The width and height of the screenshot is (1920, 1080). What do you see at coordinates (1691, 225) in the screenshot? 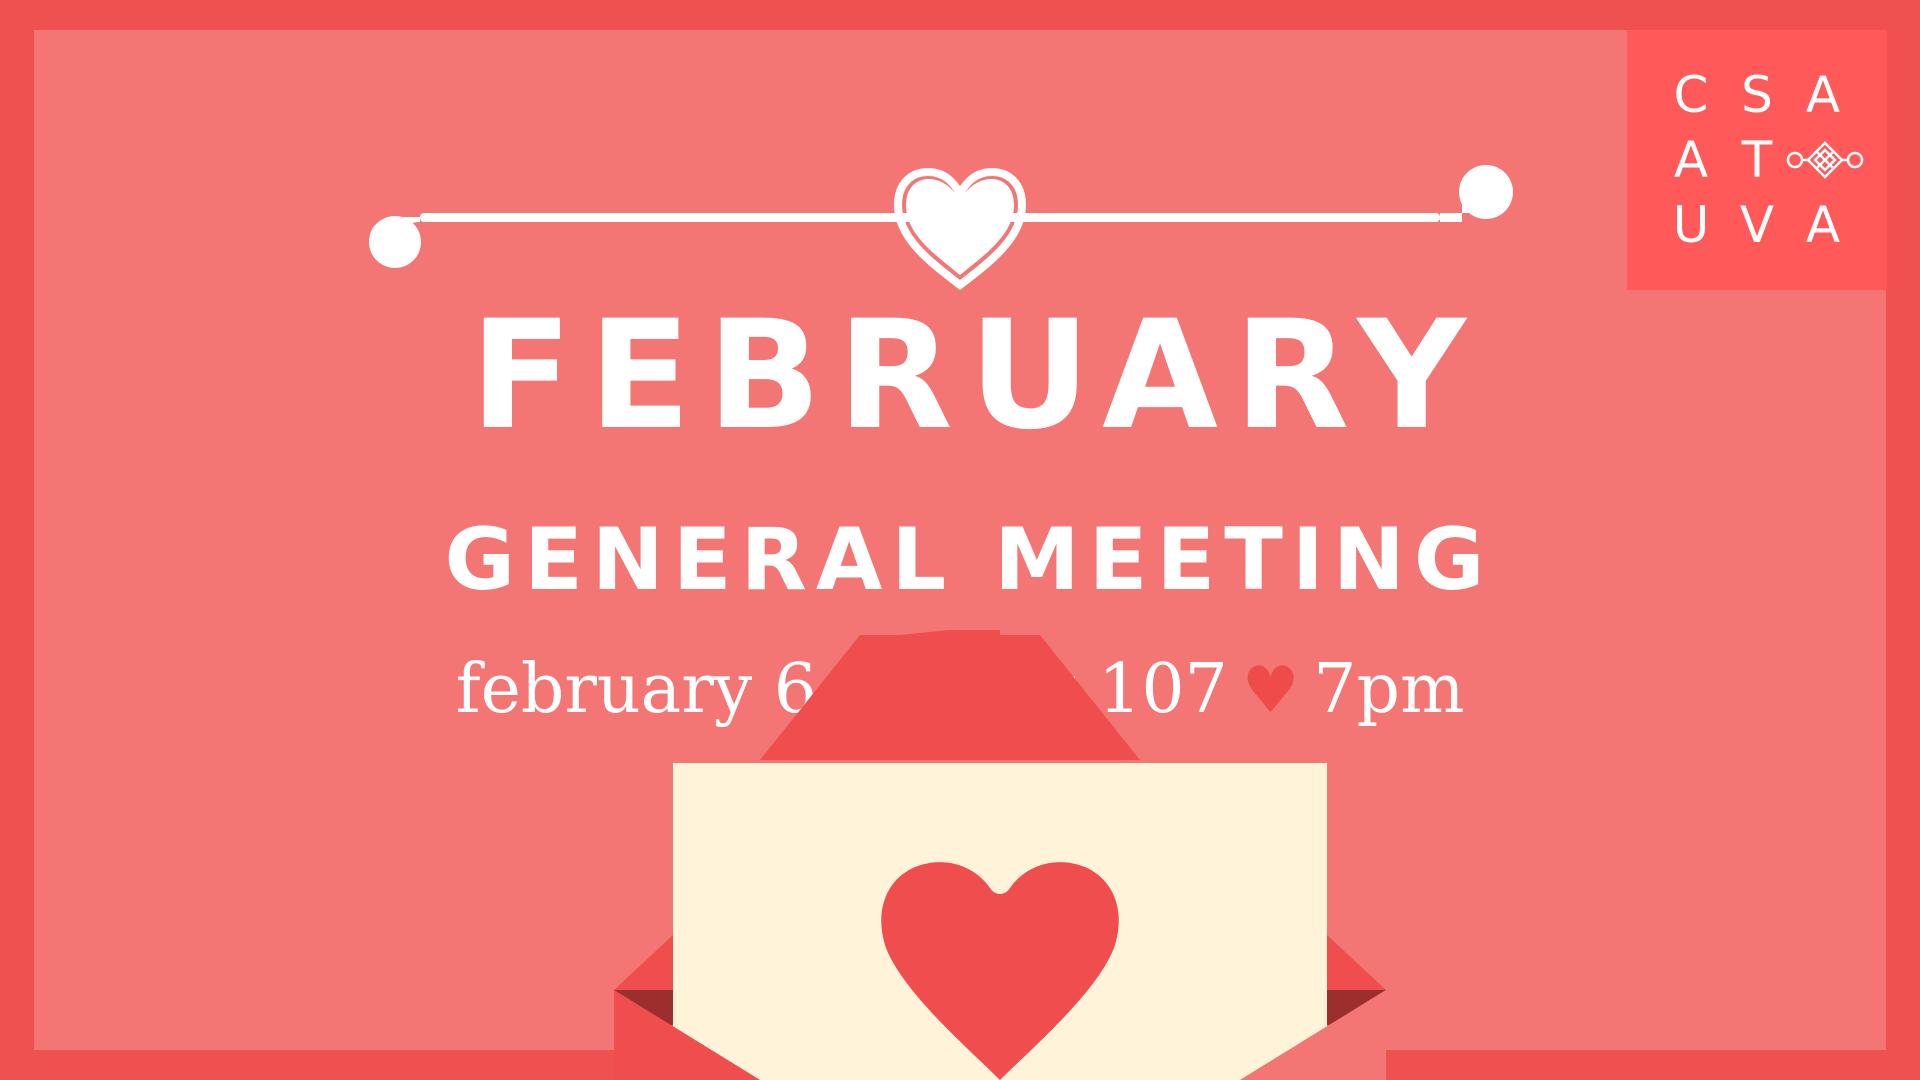
I see `logo-letter-u: U` at bounding box center [1691, 225].